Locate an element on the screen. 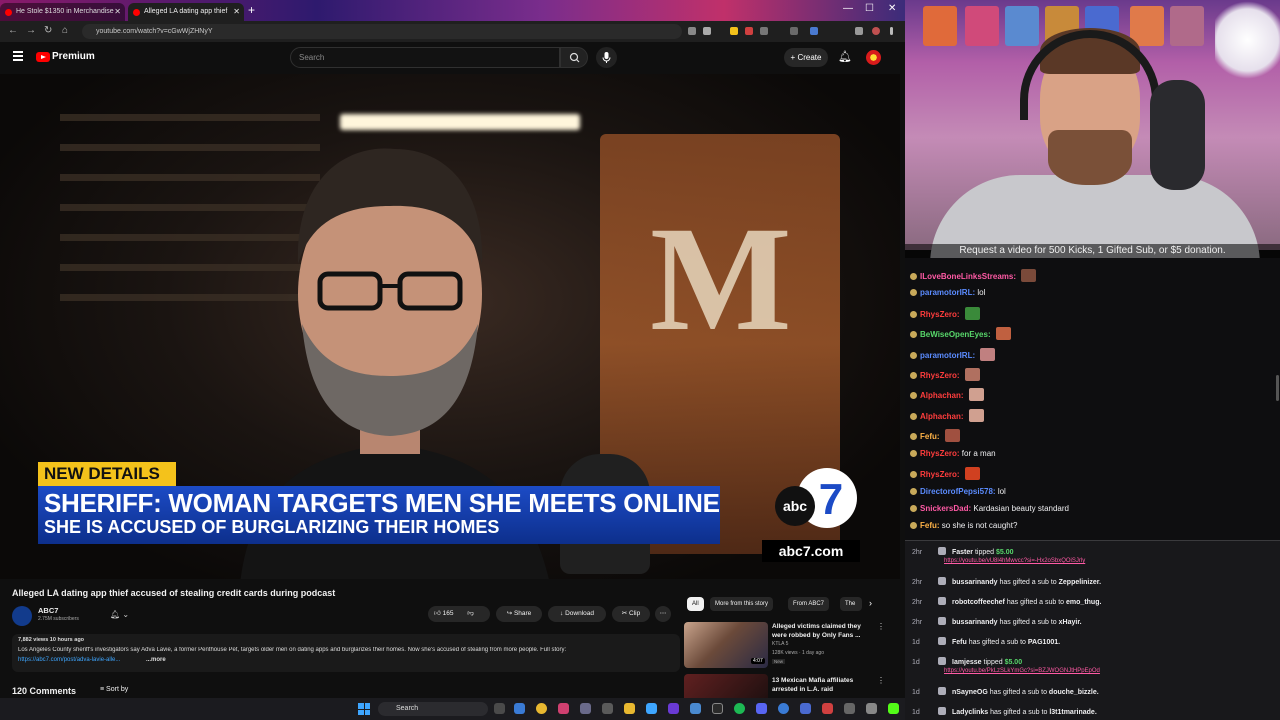 This screenshot has height=720, width=1280. browser-tab-1: He Stole $1350 in Merchandise ✕ is located at coordinates (62, 12).